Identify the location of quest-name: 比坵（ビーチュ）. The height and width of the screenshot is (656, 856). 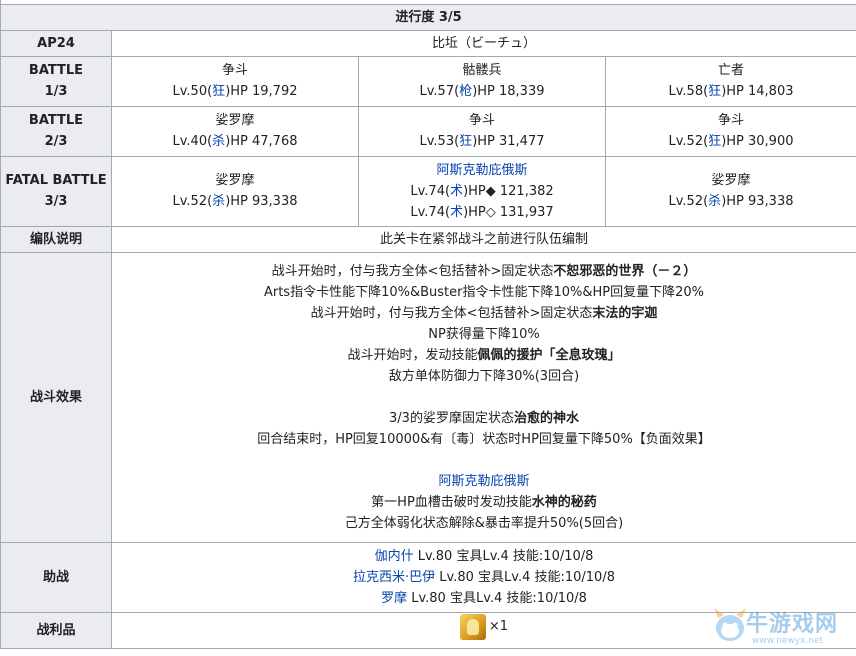
(483, 43).